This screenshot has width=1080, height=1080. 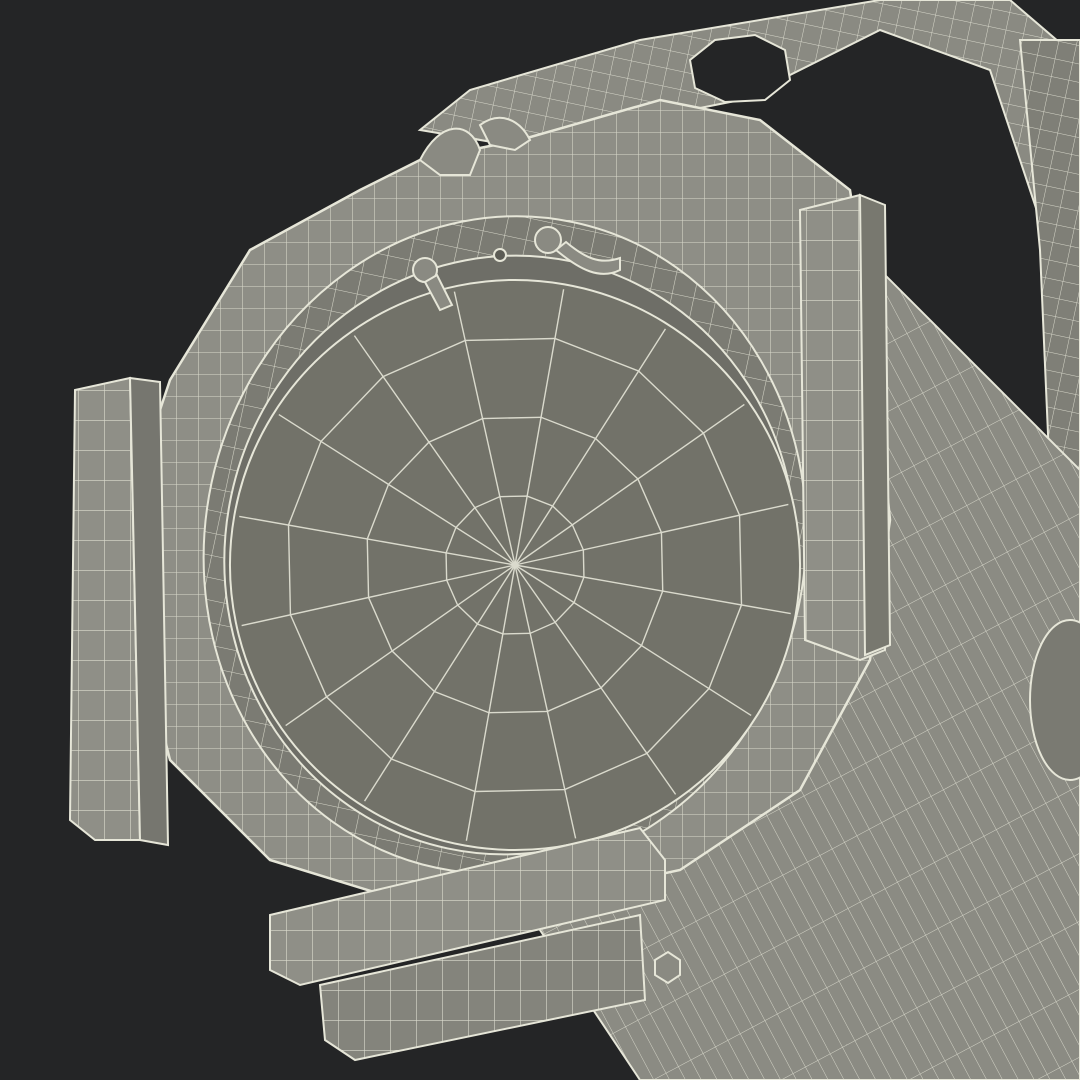 What do you see at coordinates (845, 427) in the screenshot?
I see `right-gel-frame-bracket` at bounding box center [845, 427].